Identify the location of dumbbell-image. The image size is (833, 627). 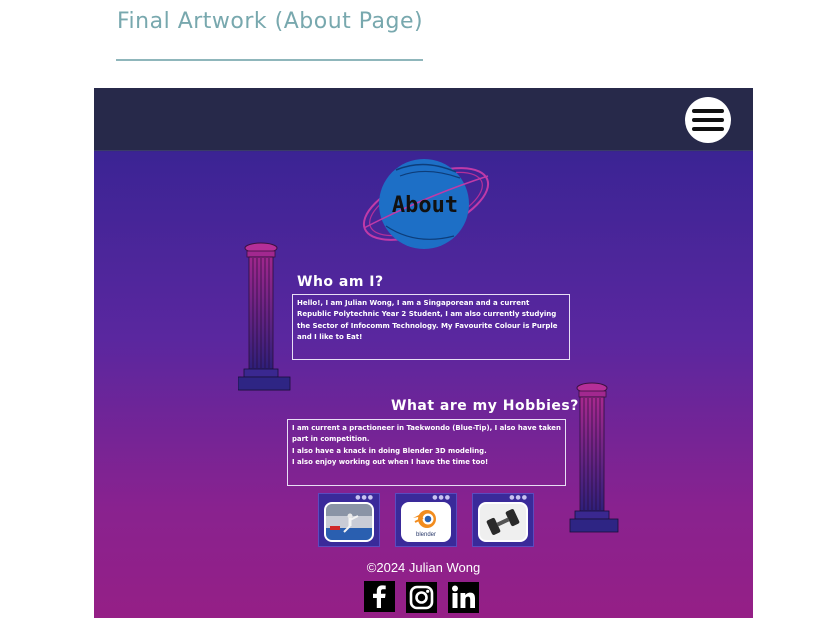
(503, 522).